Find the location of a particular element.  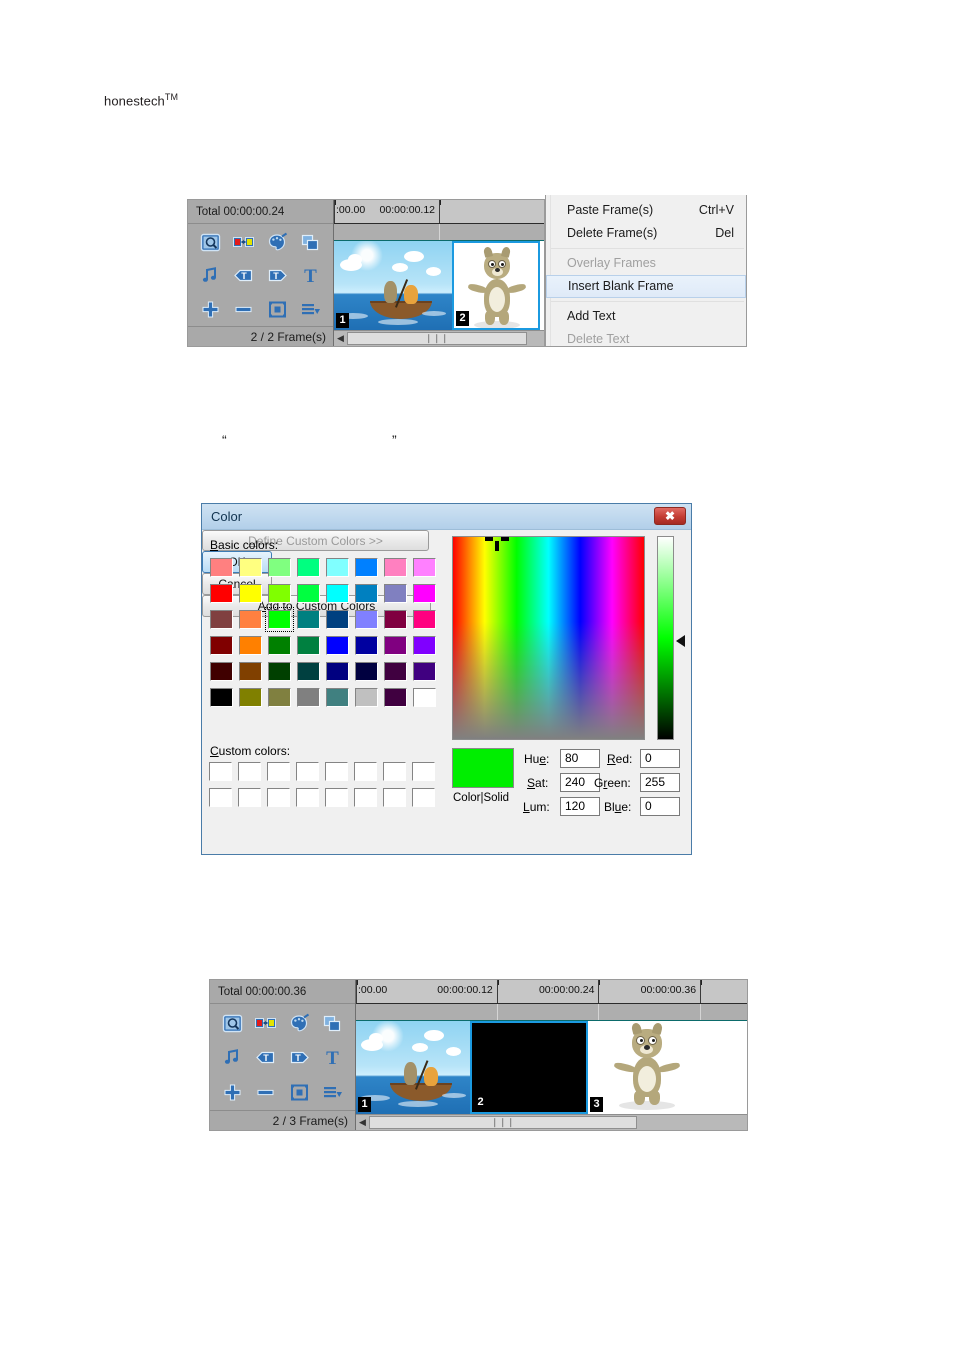

menu-item-paste-frames: Paste Frame(s) Ctrl+V is located at coordinates (646, 210).